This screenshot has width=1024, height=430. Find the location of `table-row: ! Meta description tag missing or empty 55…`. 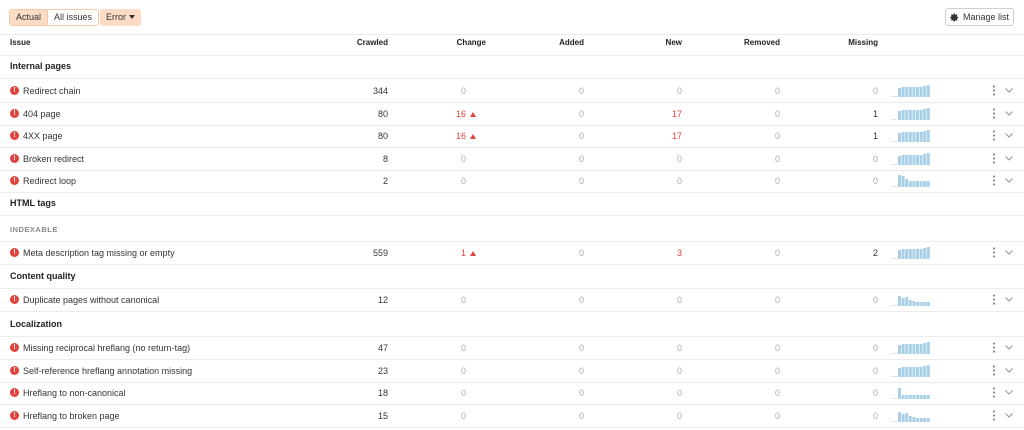

table-row: ! Meta description tag missing or empty 55… is located at coordinates (512, 253).